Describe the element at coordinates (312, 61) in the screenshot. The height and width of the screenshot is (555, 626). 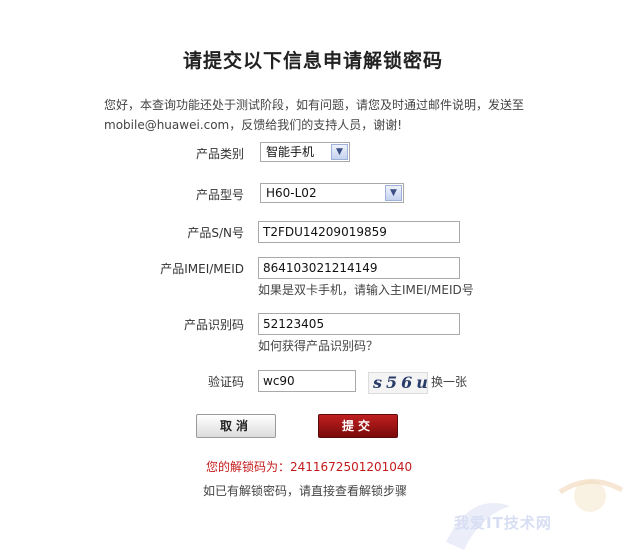
I see `page-title: 请提交以下信息申请解锁密码` at that location.